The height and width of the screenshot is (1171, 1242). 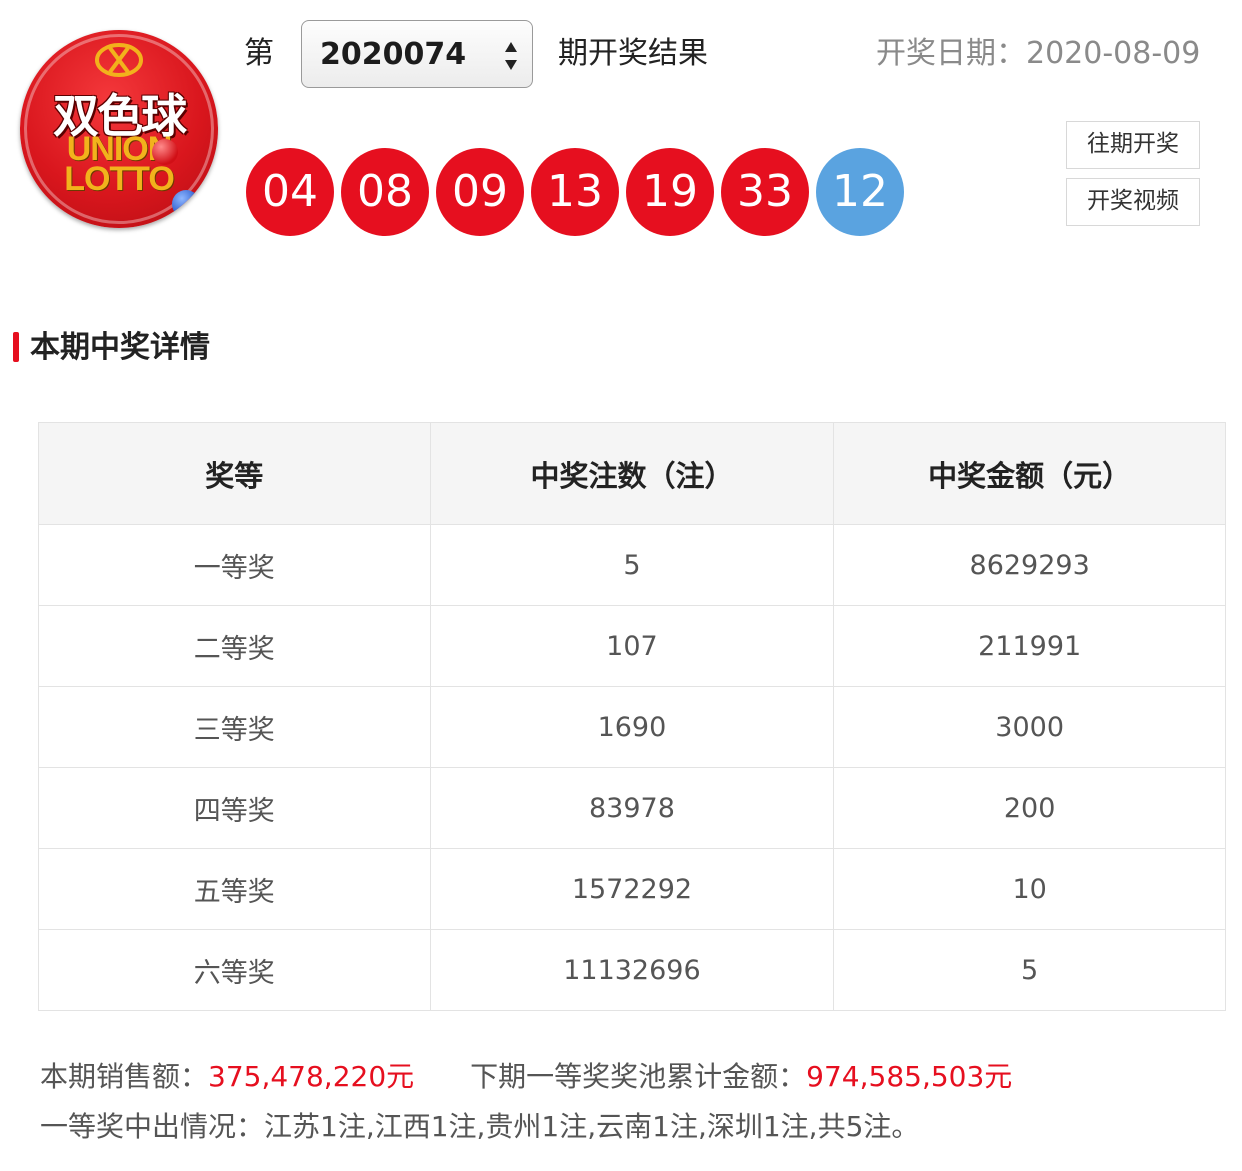 I want to click on prize-level-cell: 四等奖, so click(x=234, y=808).